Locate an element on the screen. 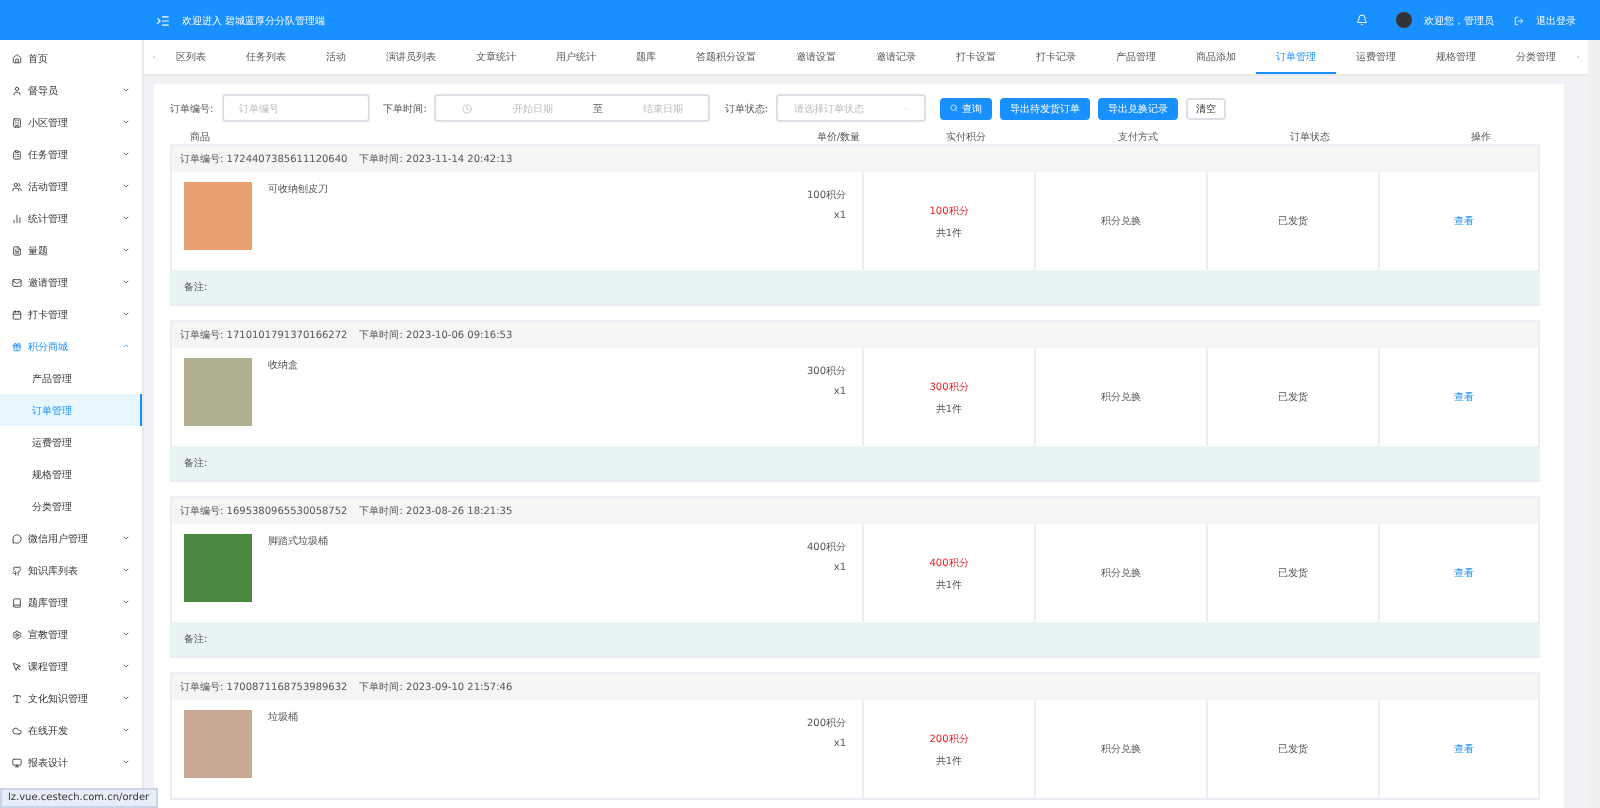 This screenshot has width=1600, height=808. bell-icon is located at coordinates (1362, 20).